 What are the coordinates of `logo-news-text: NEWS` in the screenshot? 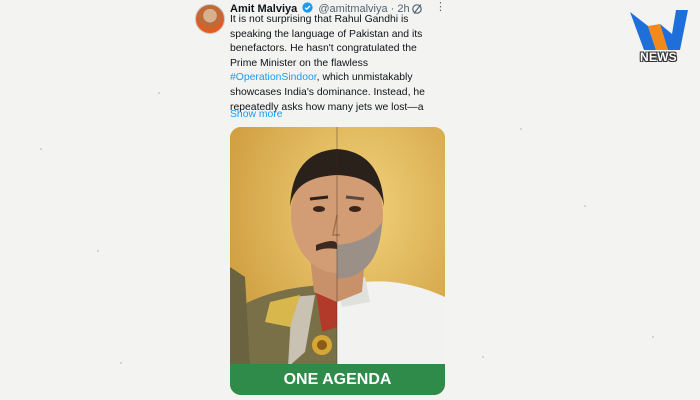 It's located at (658, 57).